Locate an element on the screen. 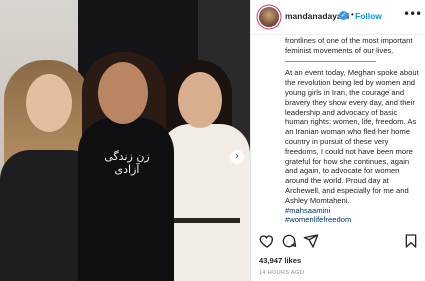  chevron-right-icon: › is located at coordinates (237, 157).